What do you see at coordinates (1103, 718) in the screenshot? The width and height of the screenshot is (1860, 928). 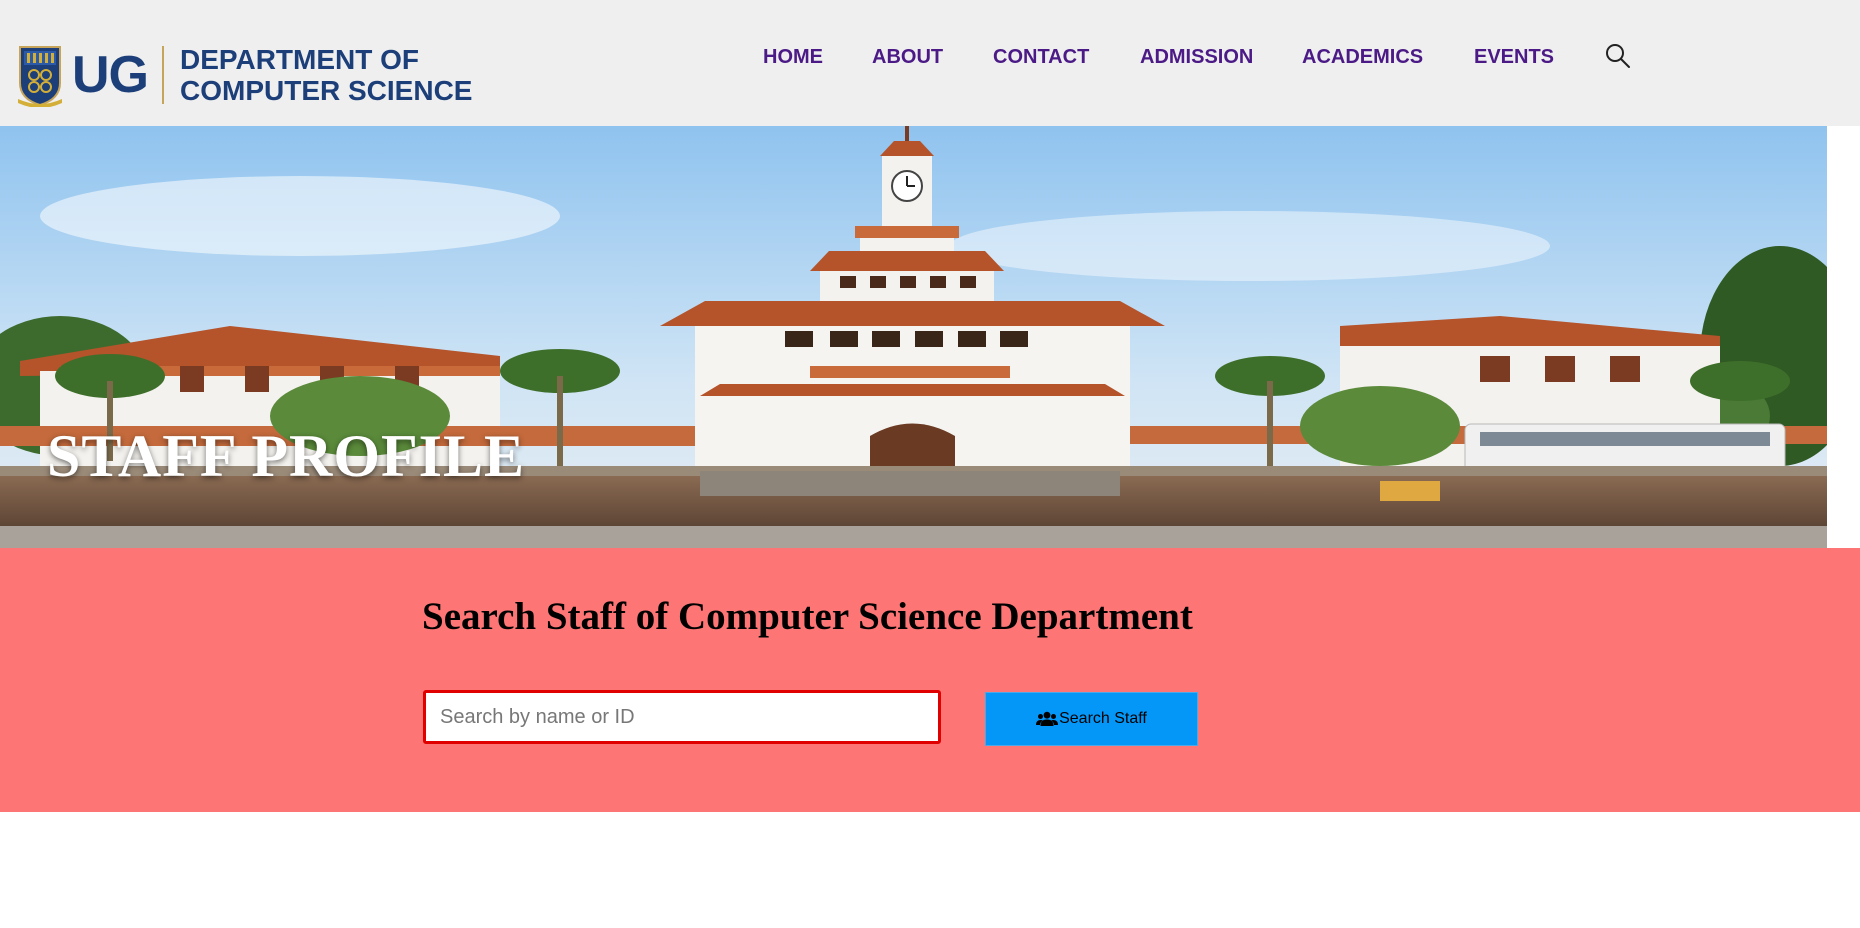 I see `search-staff-button-label: Search Staff` at bounding box center [1103, 718].